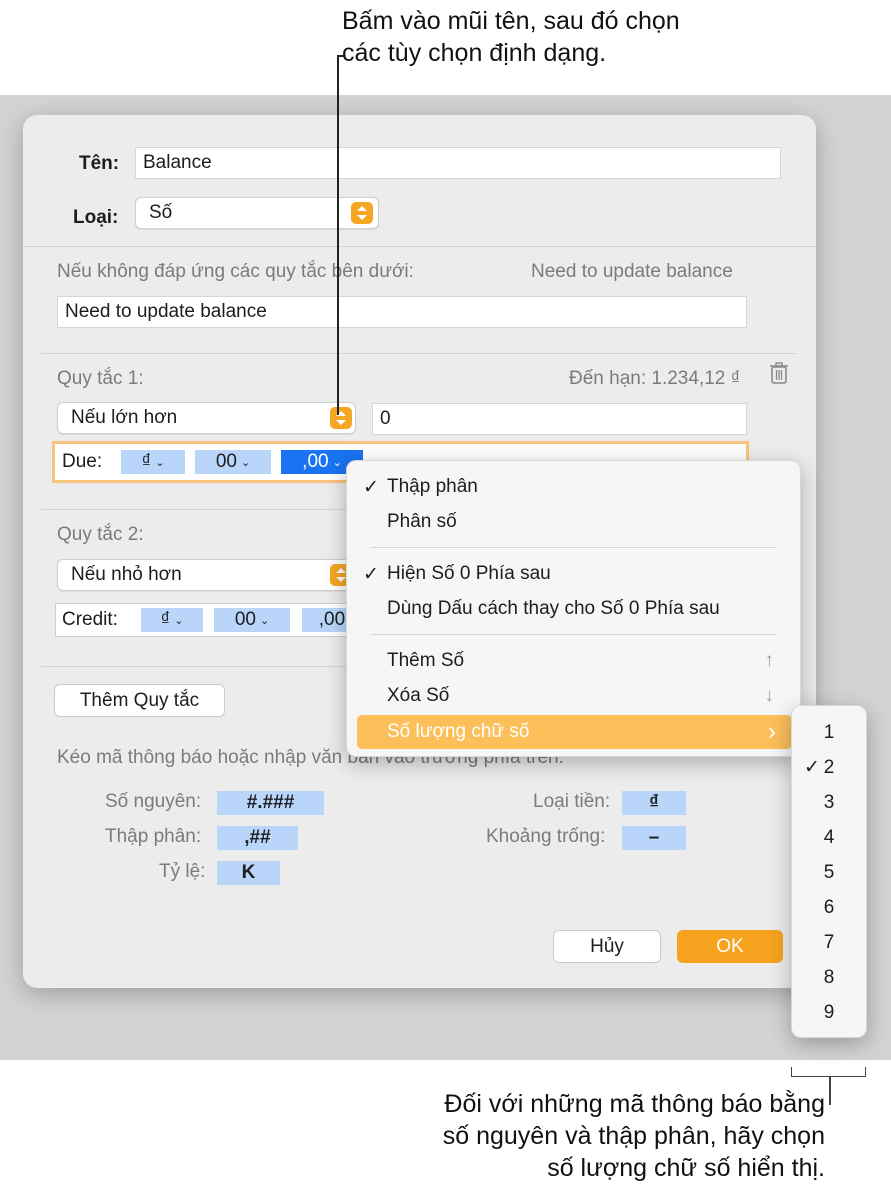  What do you see at coordinates (182, 871) in the screenshot?
I see `scale-legend-label: Tỷ lệ:` at bounding box center [182, 871].